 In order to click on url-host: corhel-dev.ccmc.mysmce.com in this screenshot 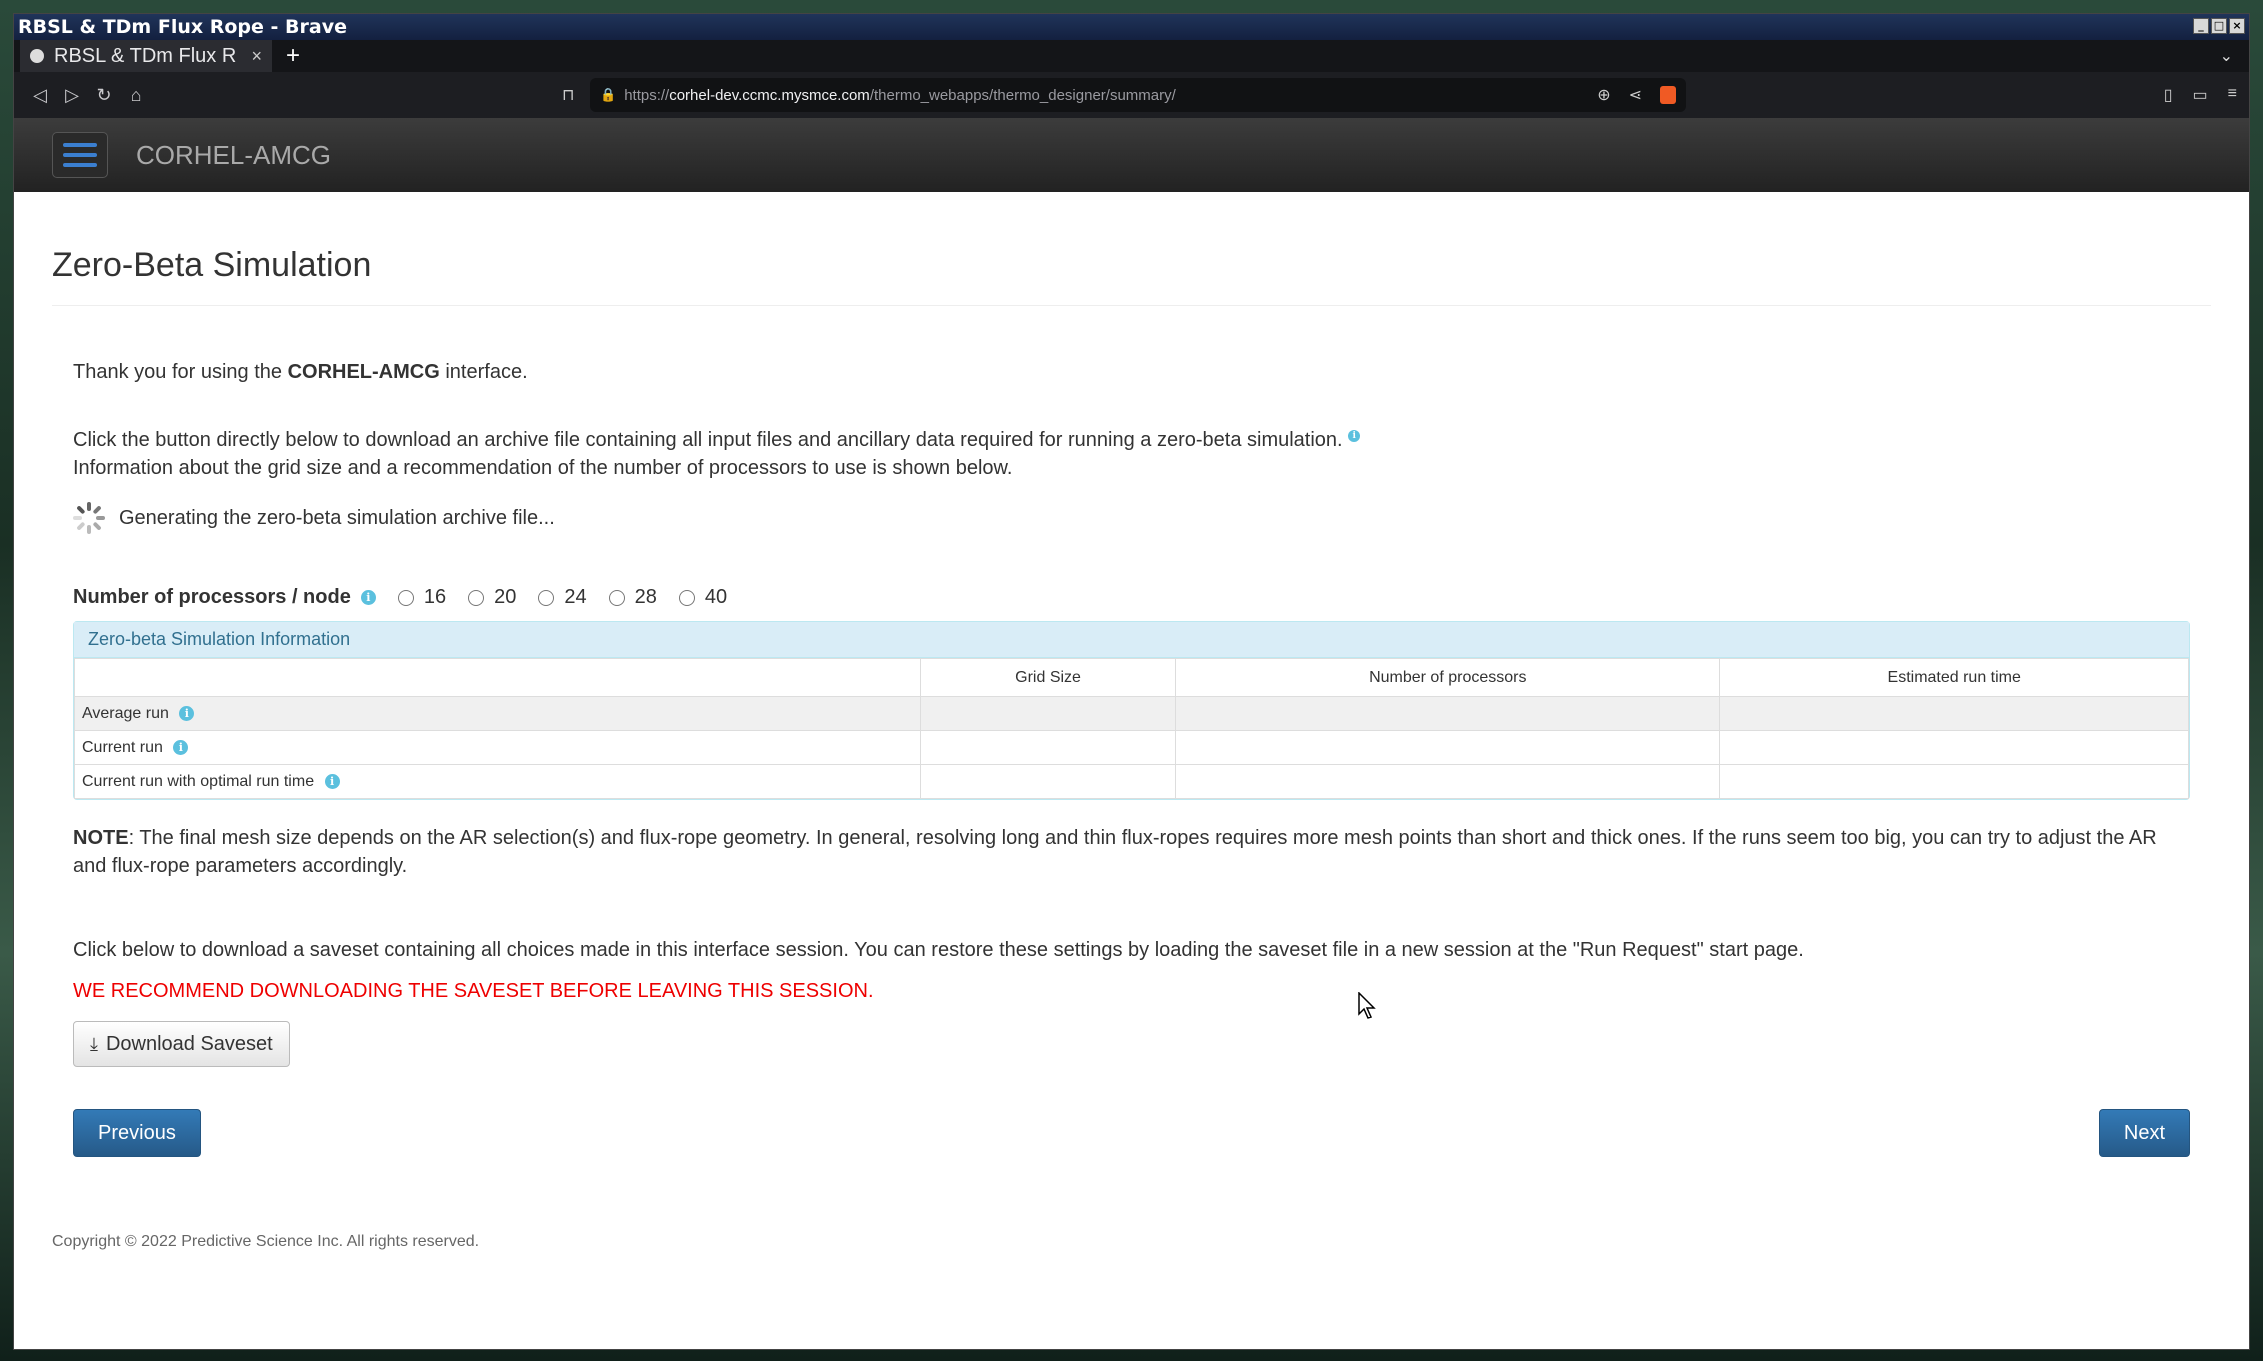, I will do `click(769, 95)`.